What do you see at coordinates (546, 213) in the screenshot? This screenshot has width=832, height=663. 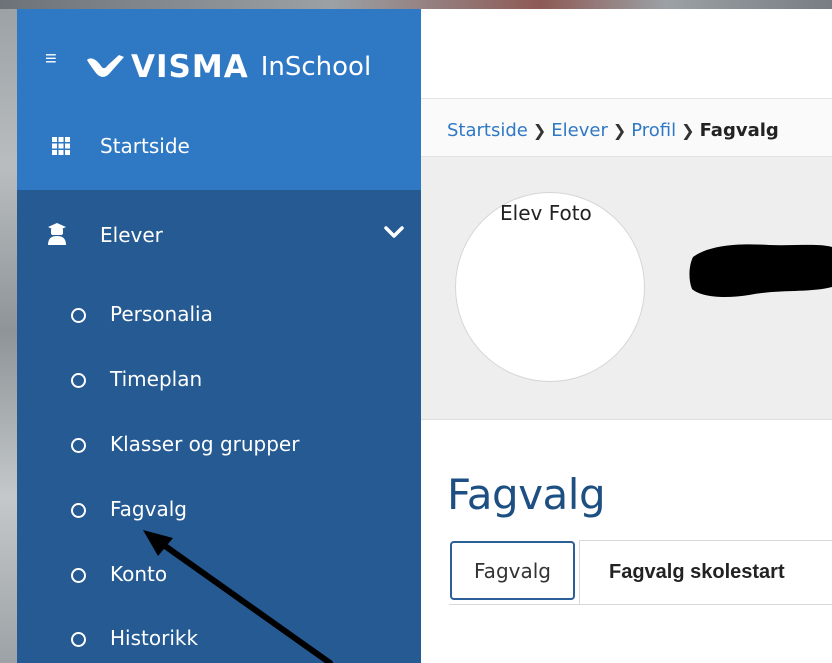 I see `photo-alt-text: Elev Foto` at bounding box center [546, 213].